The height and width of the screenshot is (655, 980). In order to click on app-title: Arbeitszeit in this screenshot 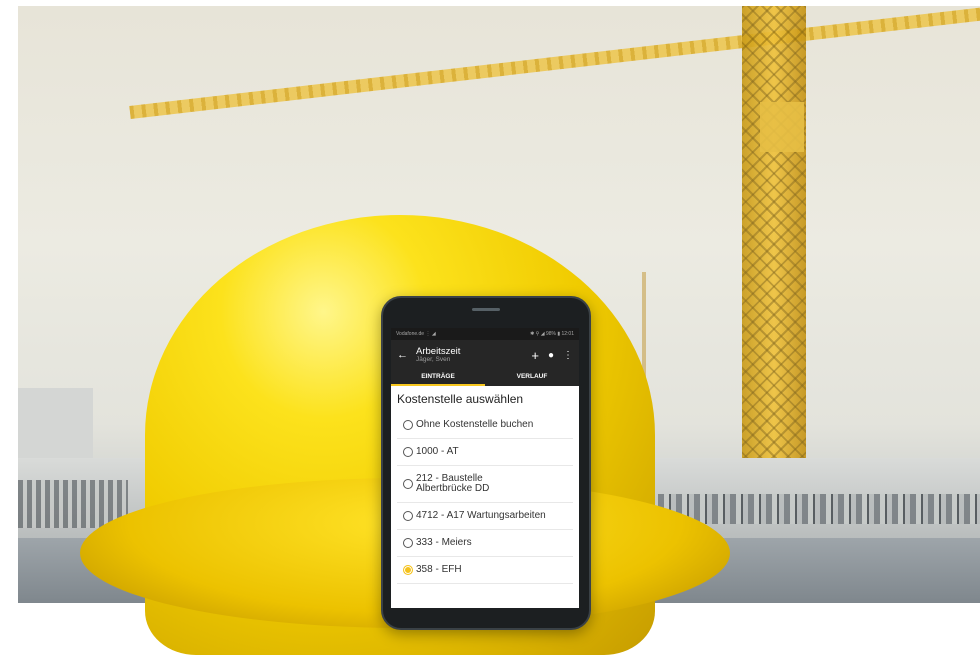, I will do `click(438, 351)`.